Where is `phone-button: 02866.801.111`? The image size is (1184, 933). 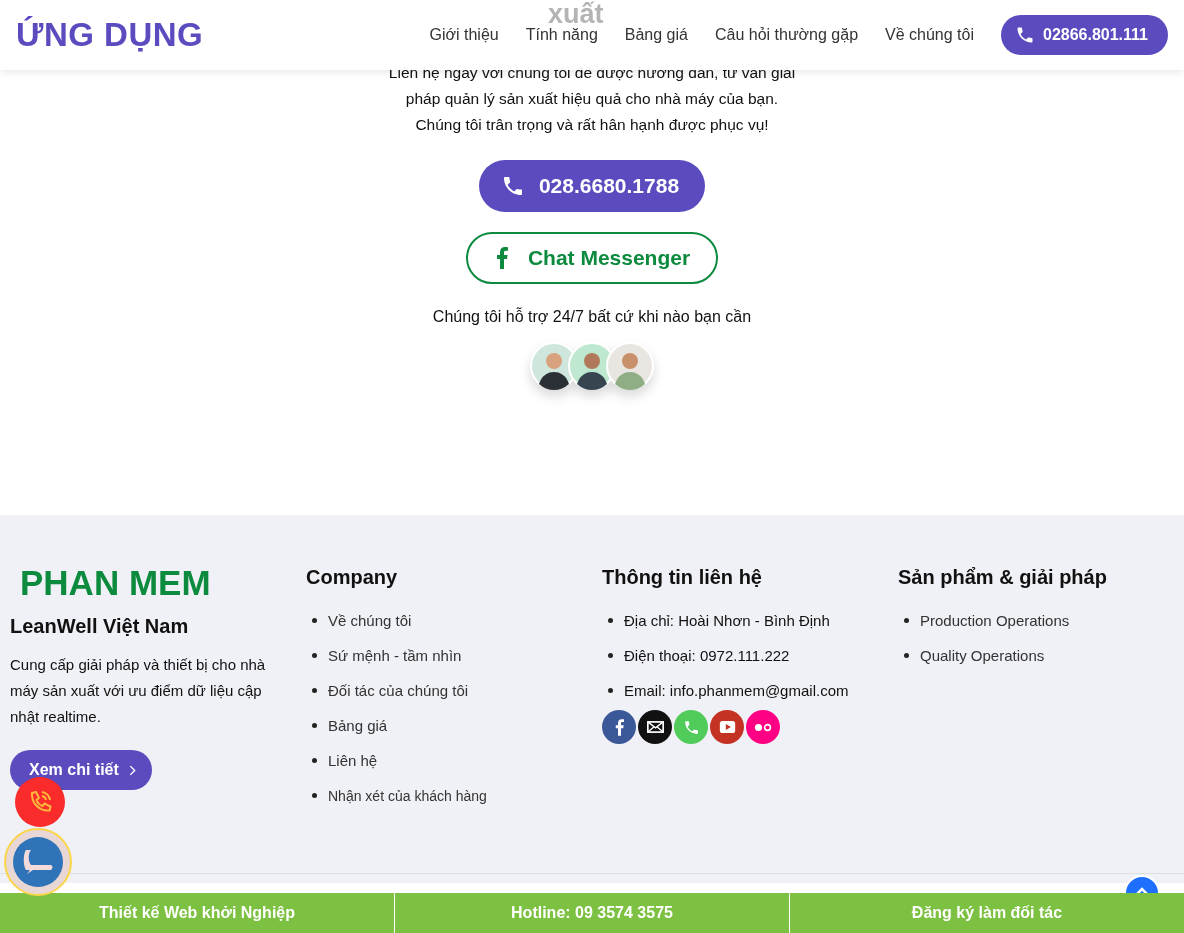
phone-button: 02866.801.111 is located at coordinates (1084, 35).